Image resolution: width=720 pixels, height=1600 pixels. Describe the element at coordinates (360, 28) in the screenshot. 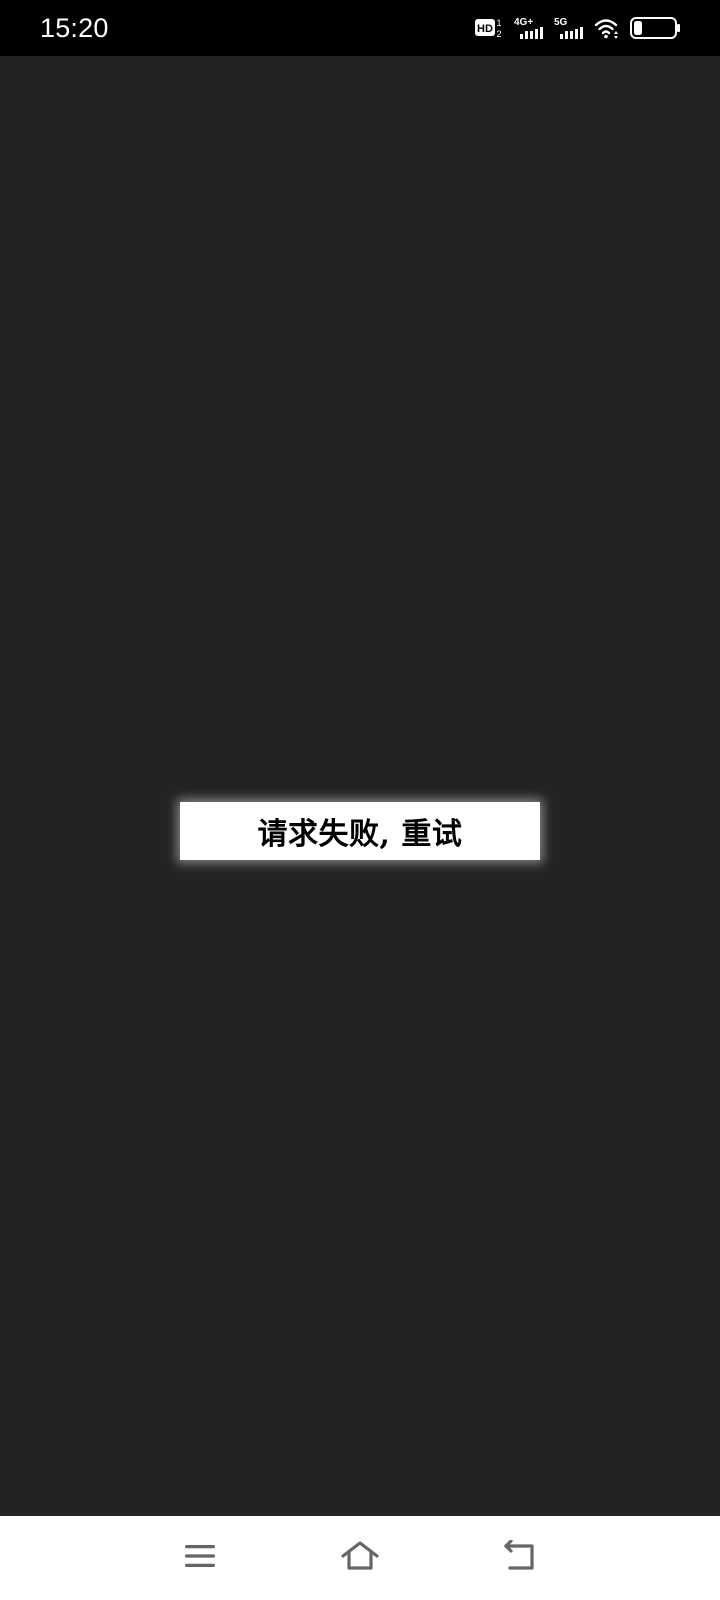

I see `status-bar: 15:20 HD 1 2 4G+ 5G` at that location.